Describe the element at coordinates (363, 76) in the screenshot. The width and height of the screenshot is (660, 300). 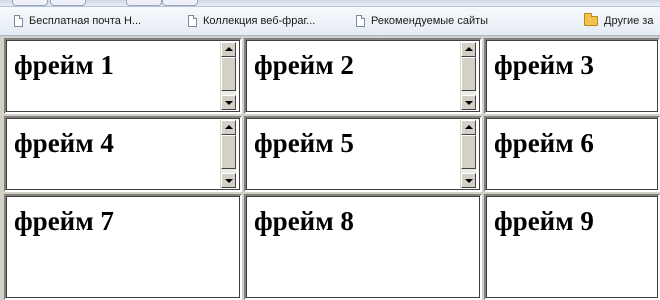
I see `frame-2: фрейм 2` at that location.